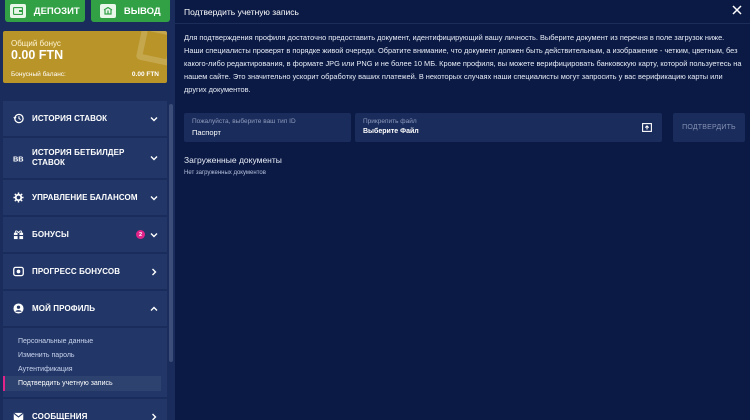  I want to click on sidebar-item-label: ИСТОРИЯ СТАВОК, so click(70, 118).